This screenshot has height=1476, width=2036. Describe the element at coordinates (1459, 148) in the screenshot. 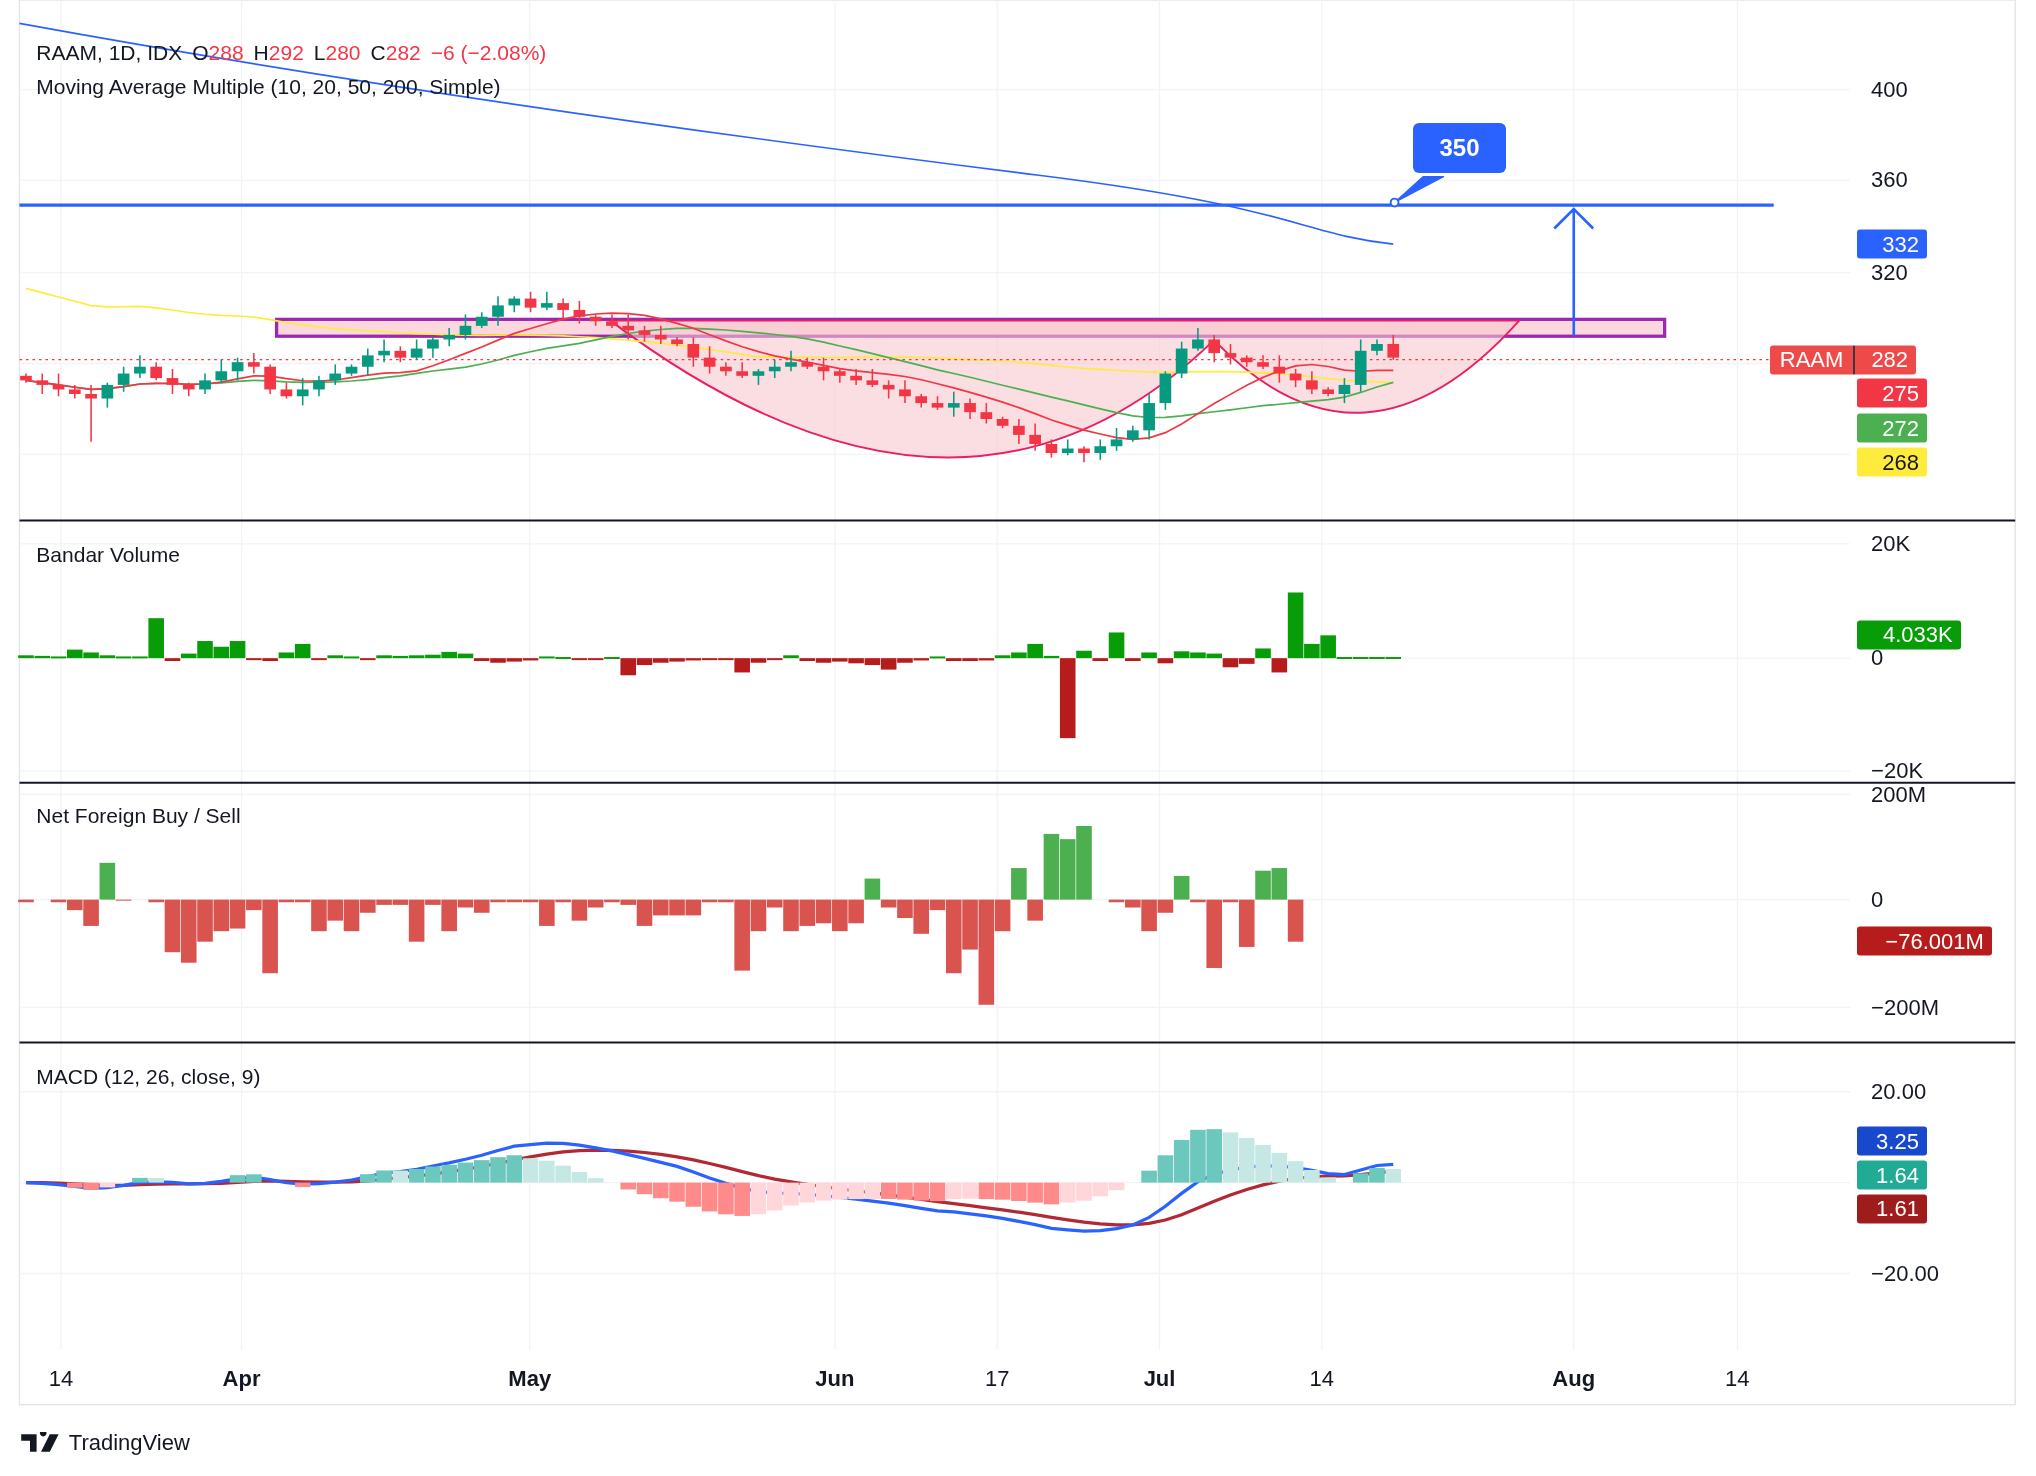

I see `target-price-label: 350` at that location.